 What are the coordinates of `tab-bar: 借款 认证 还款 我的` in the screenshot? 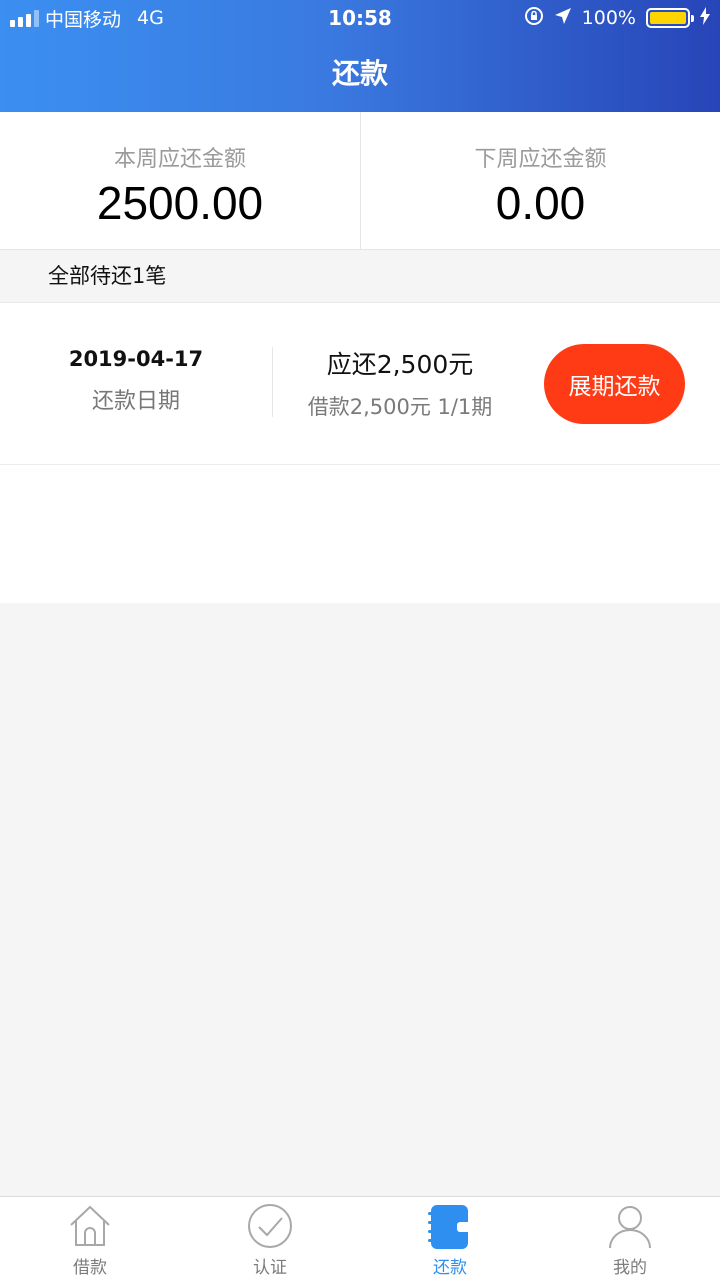 It's located at (360, 1238).